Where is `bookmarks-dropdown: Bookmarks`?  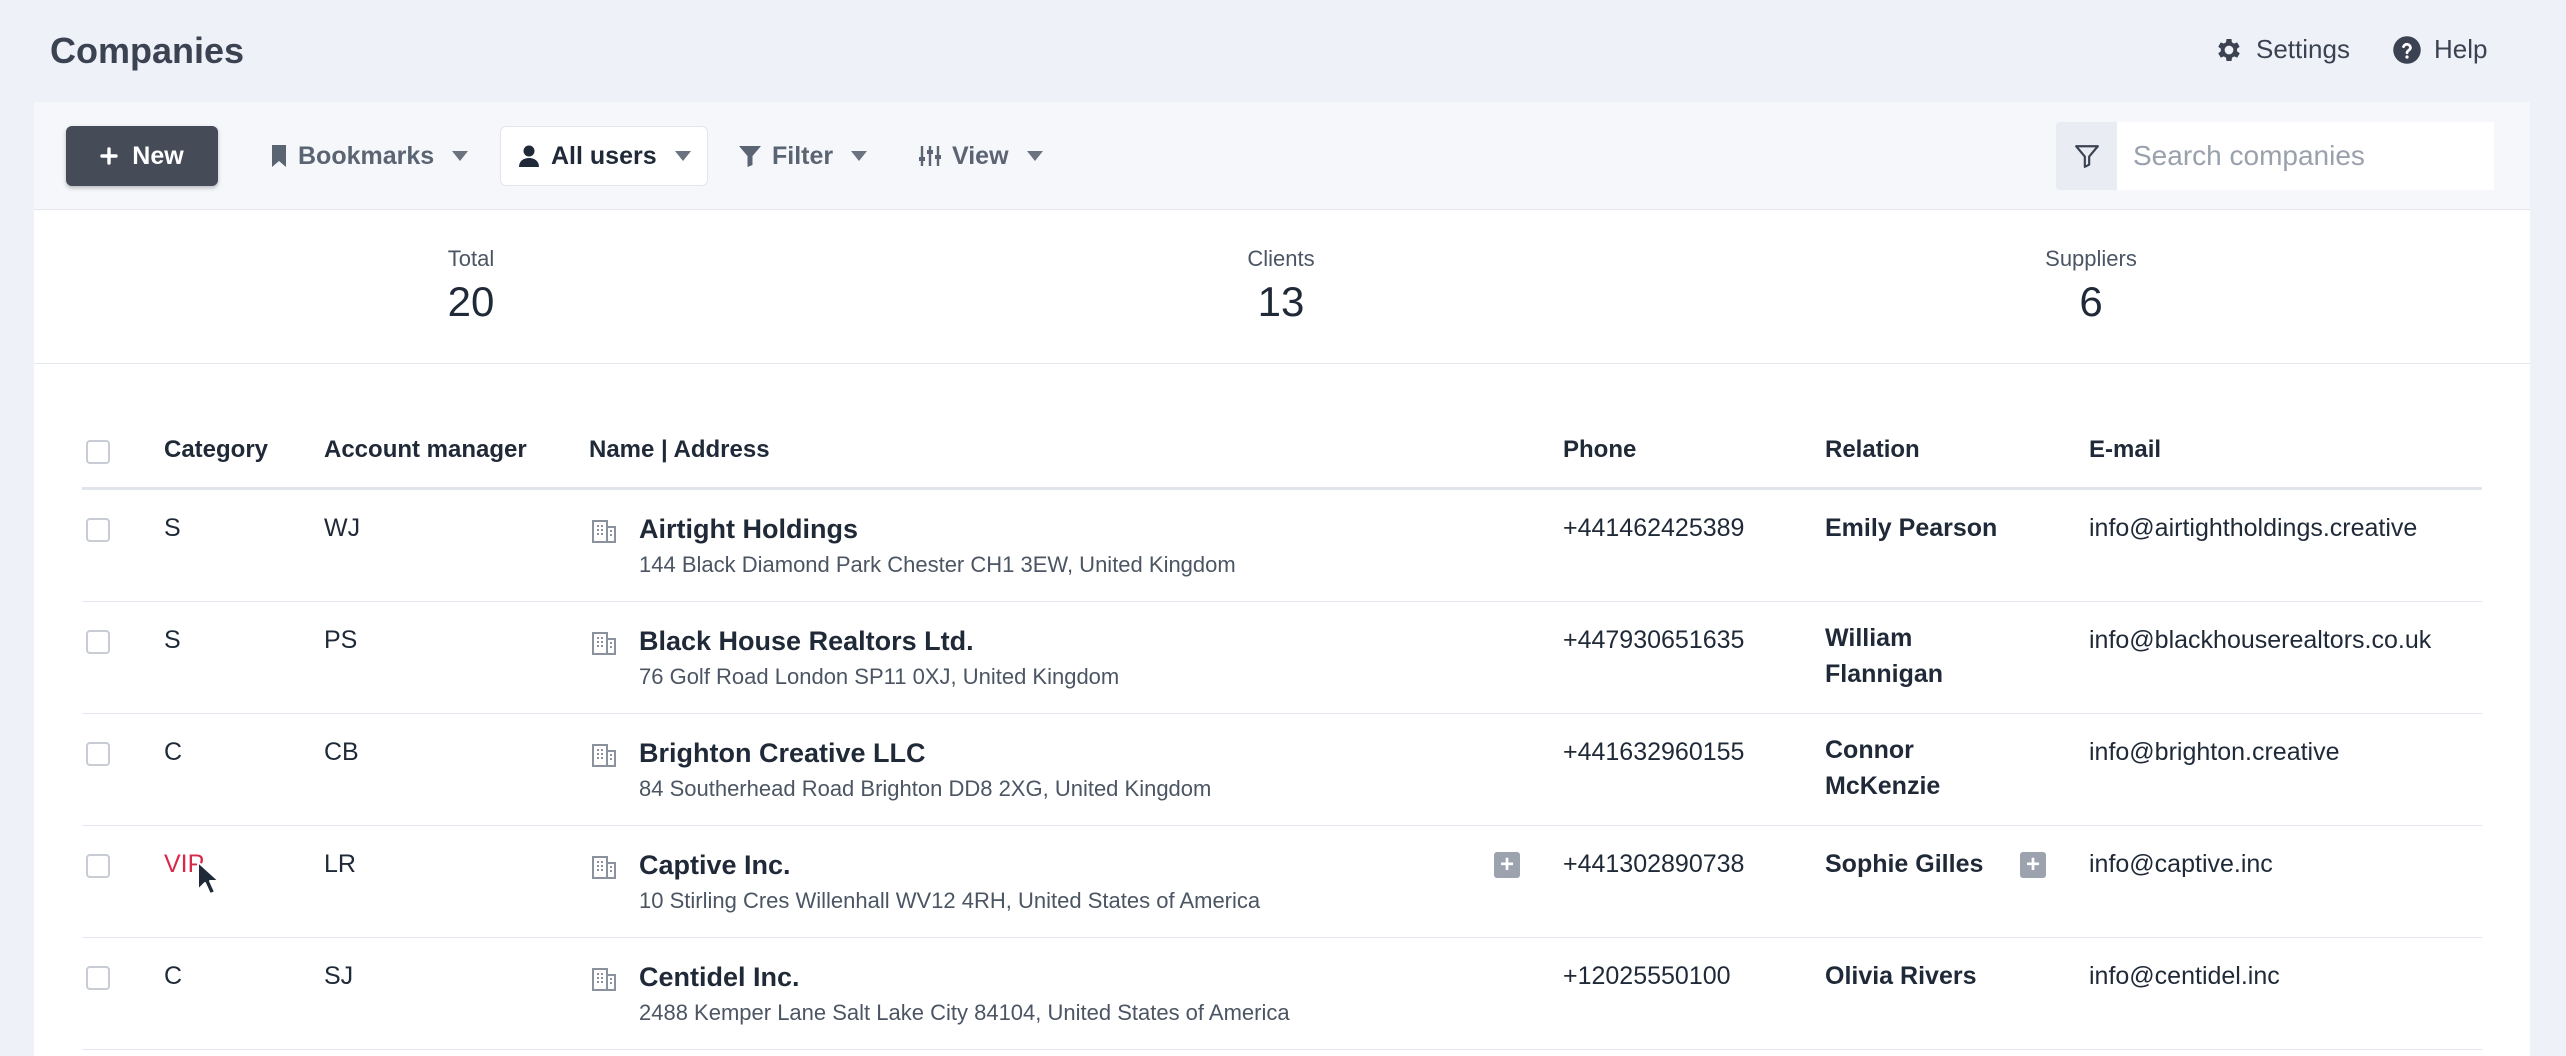
bookmarks-dropdown: Bookmarks is located at coordinates (369, 156).